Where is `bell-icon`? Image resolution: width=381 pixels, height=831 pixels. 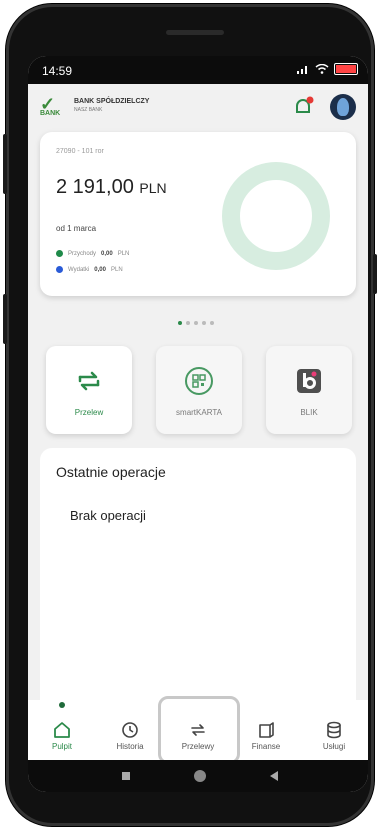
bell-icon is located at coordinates (303, 107).